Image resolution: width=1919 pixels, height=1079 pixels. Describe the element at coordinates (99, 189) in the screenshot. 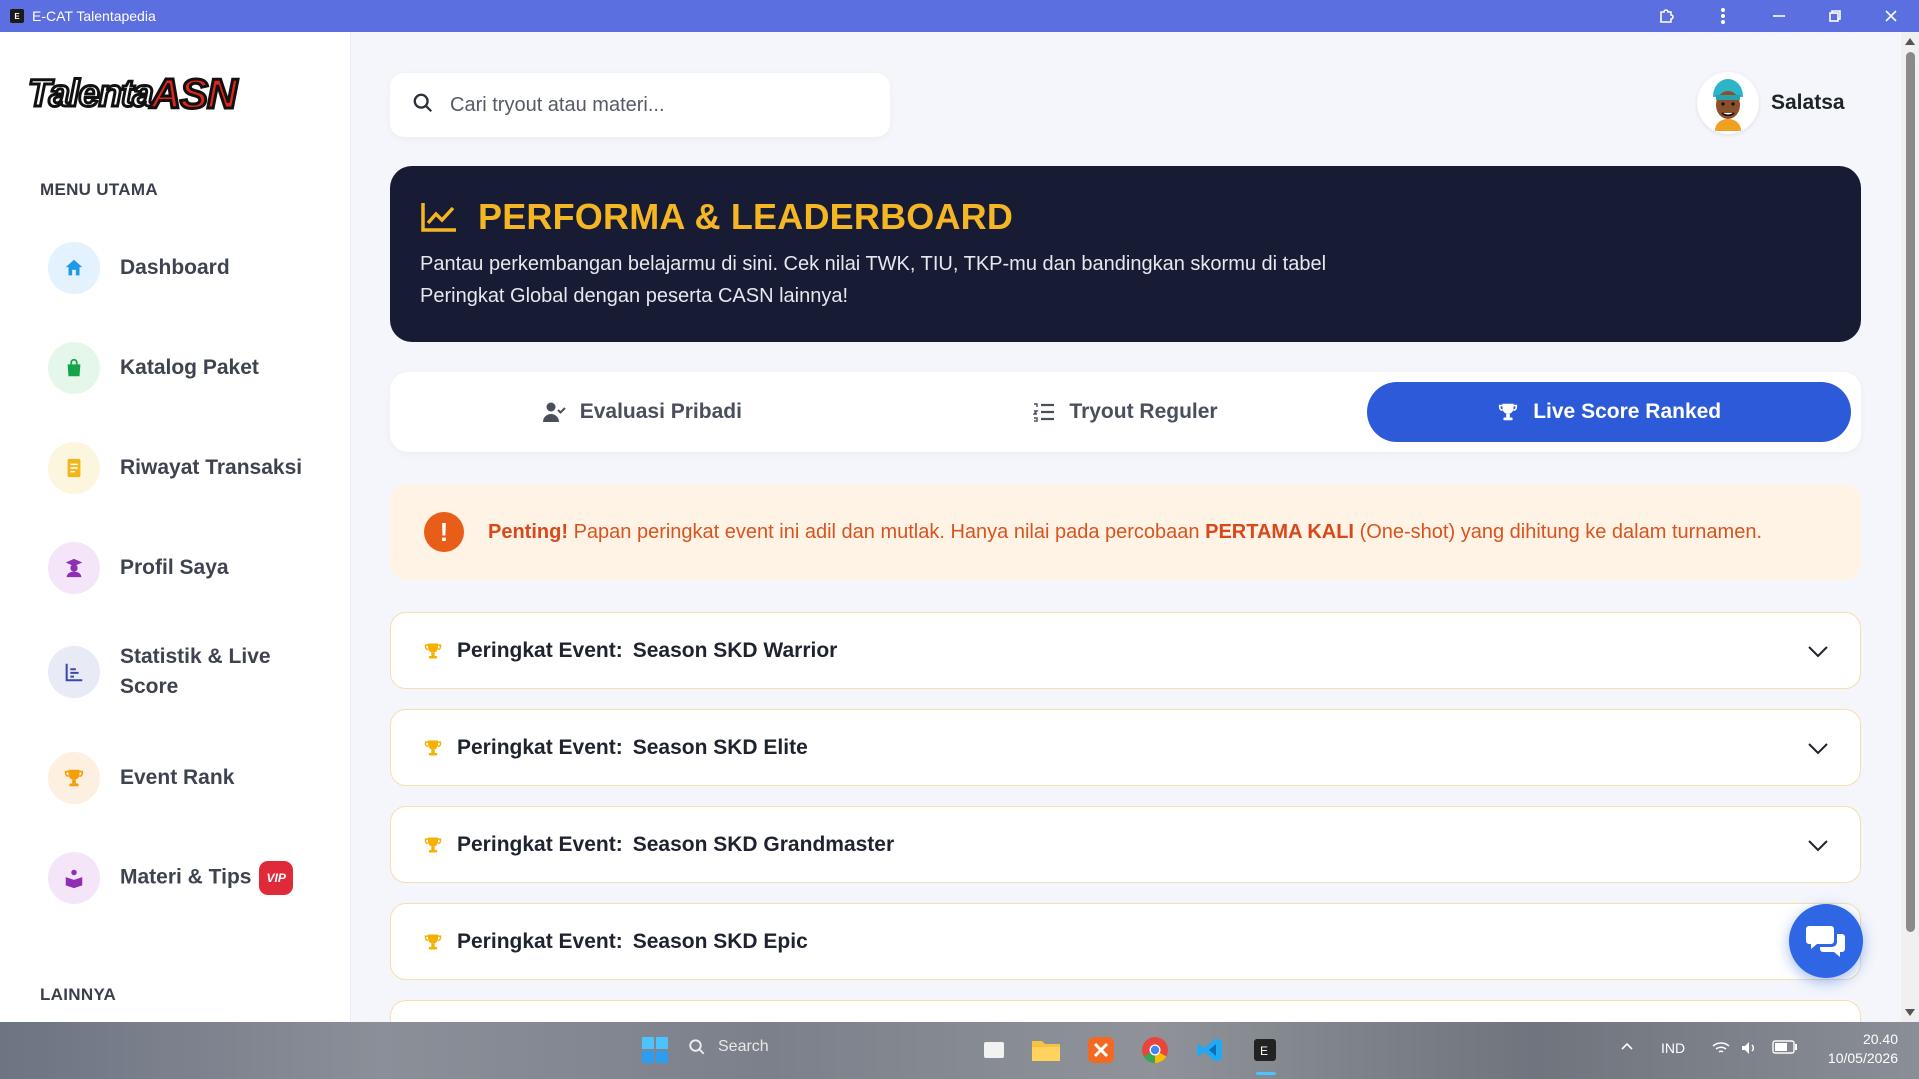

I see `section-label-main: MENU UTAMA` at that location.